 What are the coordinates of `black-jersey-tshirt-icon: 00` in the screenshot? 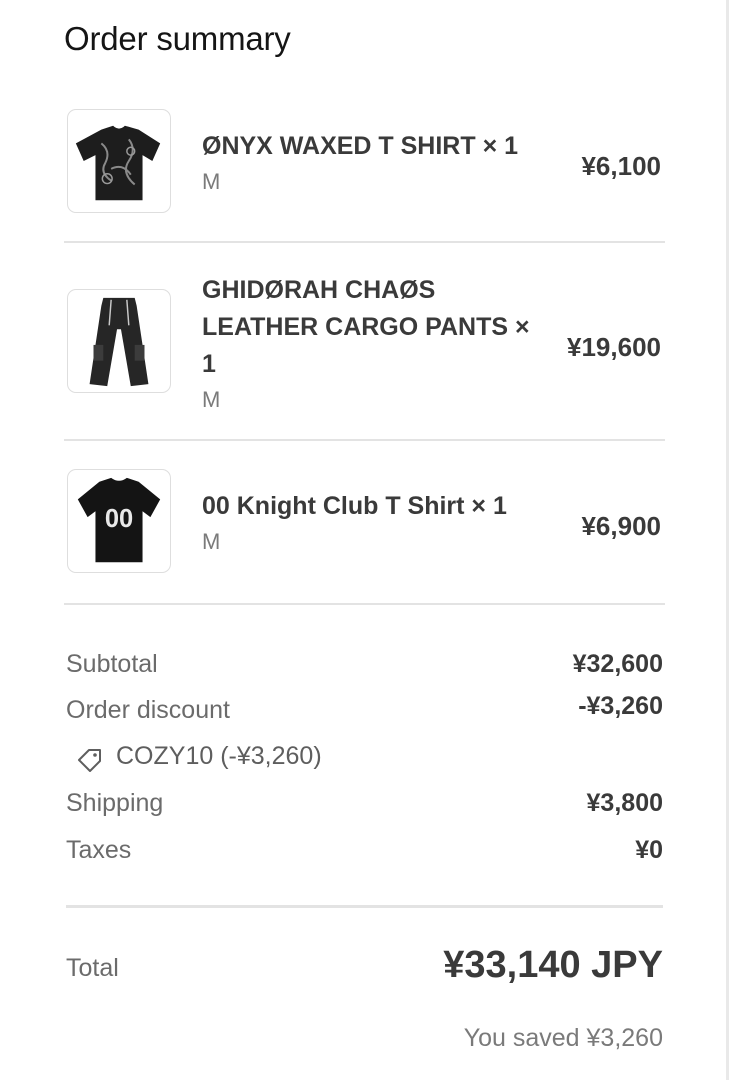 It's located at (119, 520).